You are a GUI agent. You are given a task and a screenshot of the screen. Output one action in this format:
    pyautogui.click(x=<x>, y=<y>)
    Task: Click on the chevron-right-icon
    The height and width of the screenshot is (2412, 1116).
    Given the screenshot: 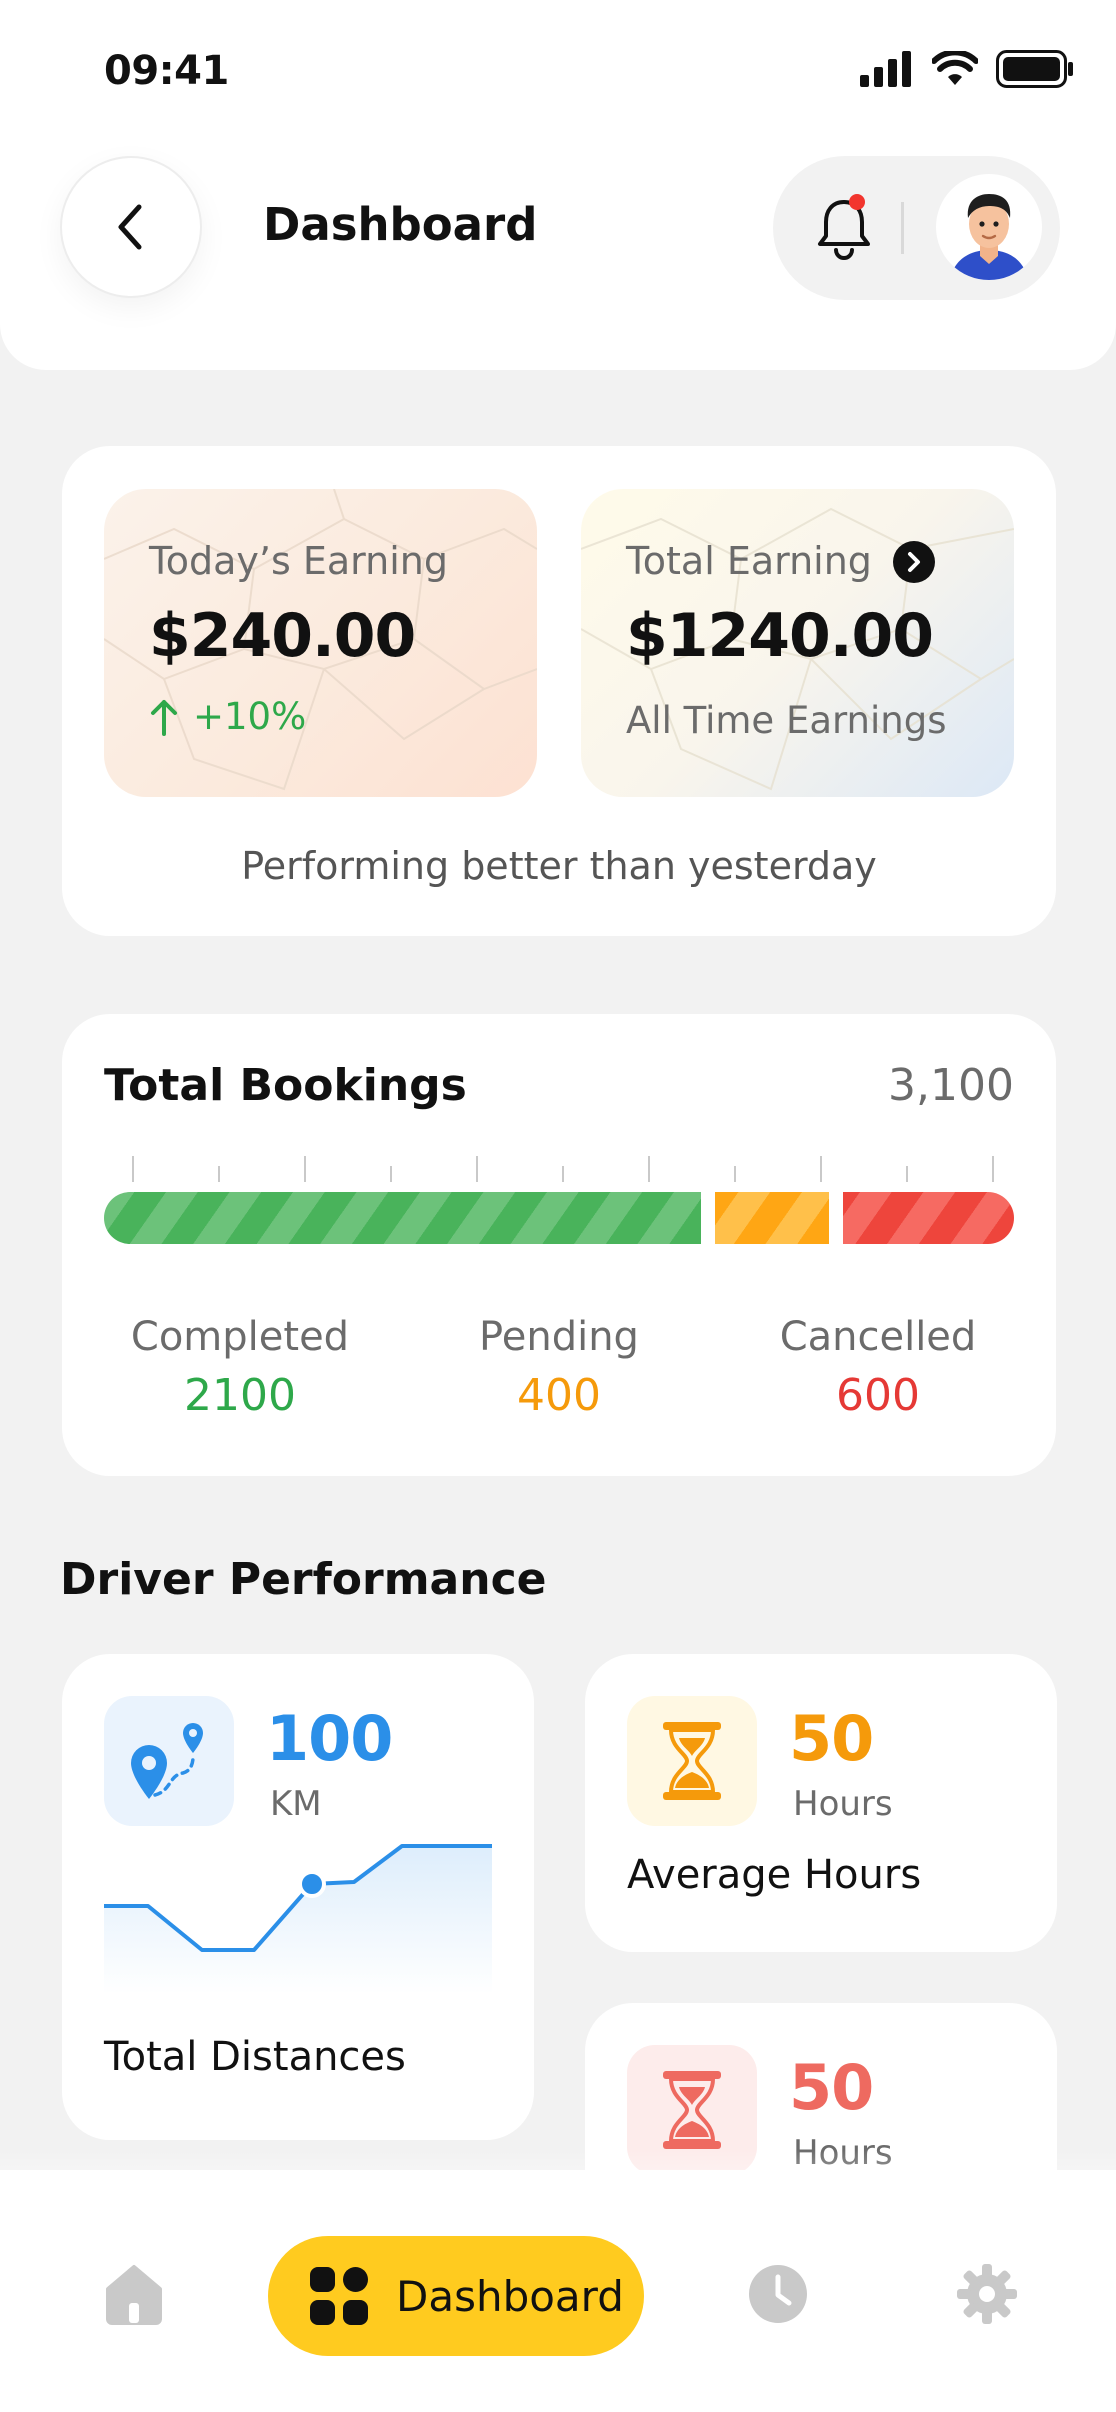 What is the action you would take?
    pyautogui.click(x=914, y=562)
    